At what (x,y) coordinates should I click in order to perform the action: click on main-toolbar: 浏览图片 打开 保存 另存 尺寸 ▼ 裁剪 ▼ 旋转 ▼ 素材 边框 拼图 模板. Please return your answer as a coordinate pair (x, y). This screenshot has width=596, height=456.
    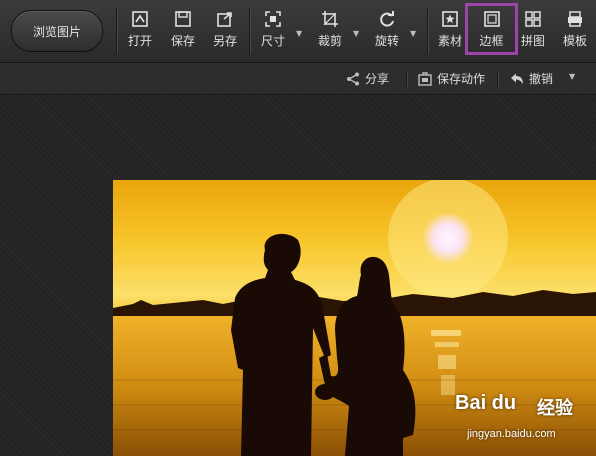
    Looking at the image, I should click on (298, 31).